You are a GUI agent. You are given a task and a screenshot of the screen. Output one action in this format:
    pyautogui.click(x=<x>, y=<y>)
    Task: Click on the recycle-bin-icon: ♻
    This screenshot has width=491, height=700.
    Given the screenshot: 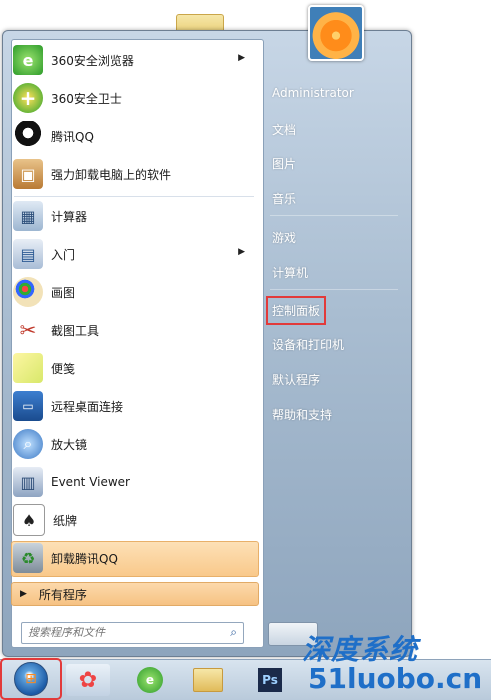 What is the action you would take?
    pyautogui.click(x=28, y=558)
    